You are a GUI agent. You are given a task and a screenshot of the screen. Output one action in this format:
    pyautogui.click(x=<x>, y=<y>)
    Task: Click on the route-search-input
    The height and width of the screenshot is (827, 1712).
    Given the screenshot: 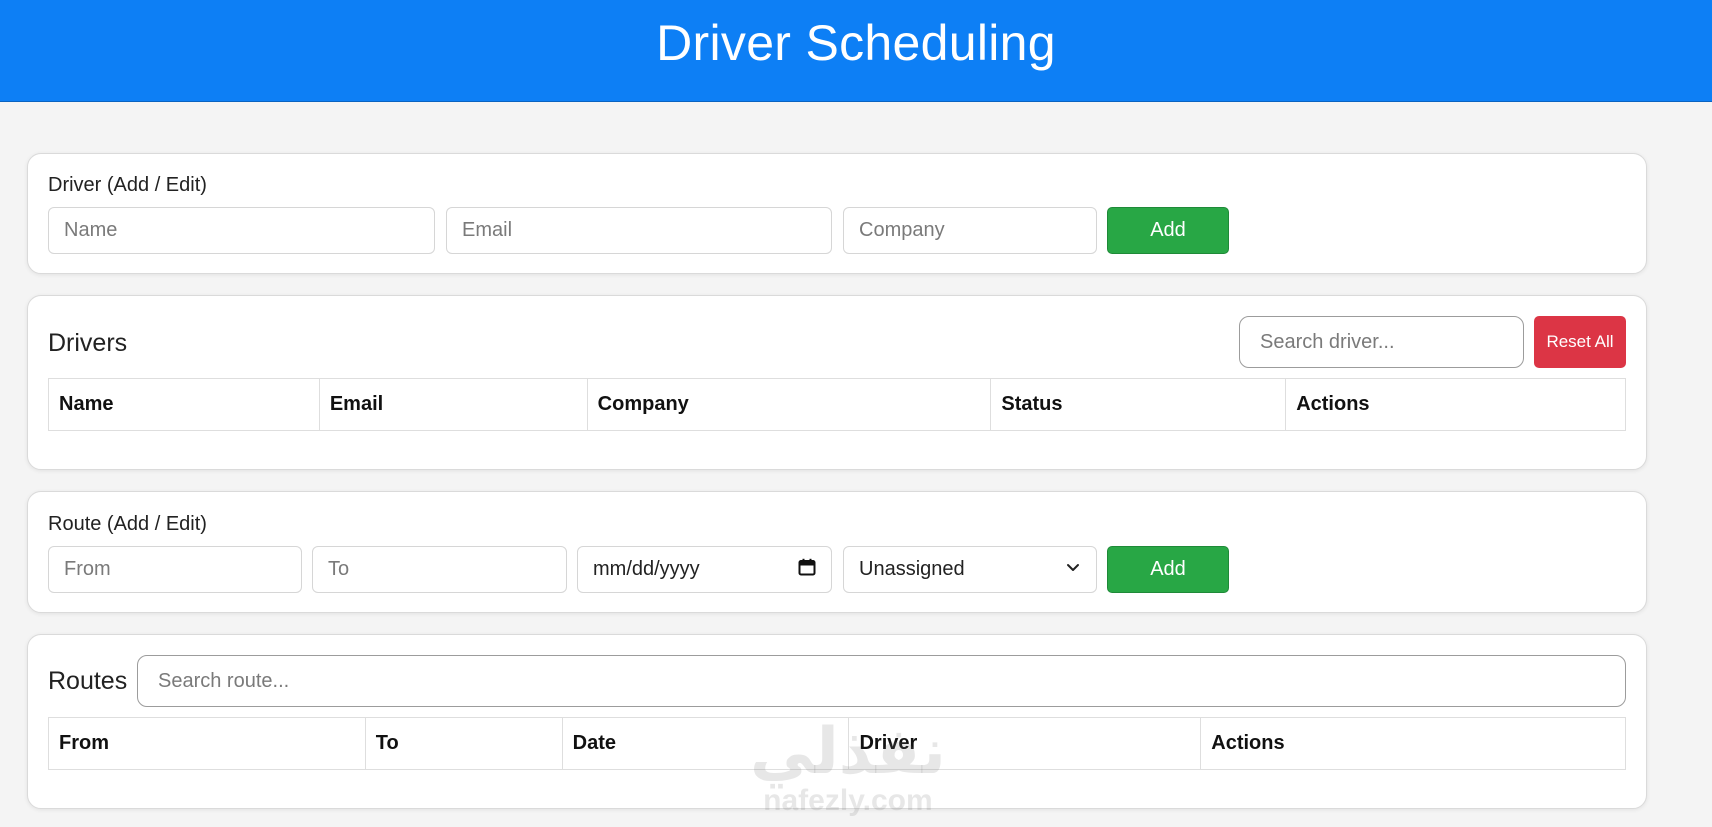 What is the action you would take?
    pyautogui.click(x=881, y=681)
    